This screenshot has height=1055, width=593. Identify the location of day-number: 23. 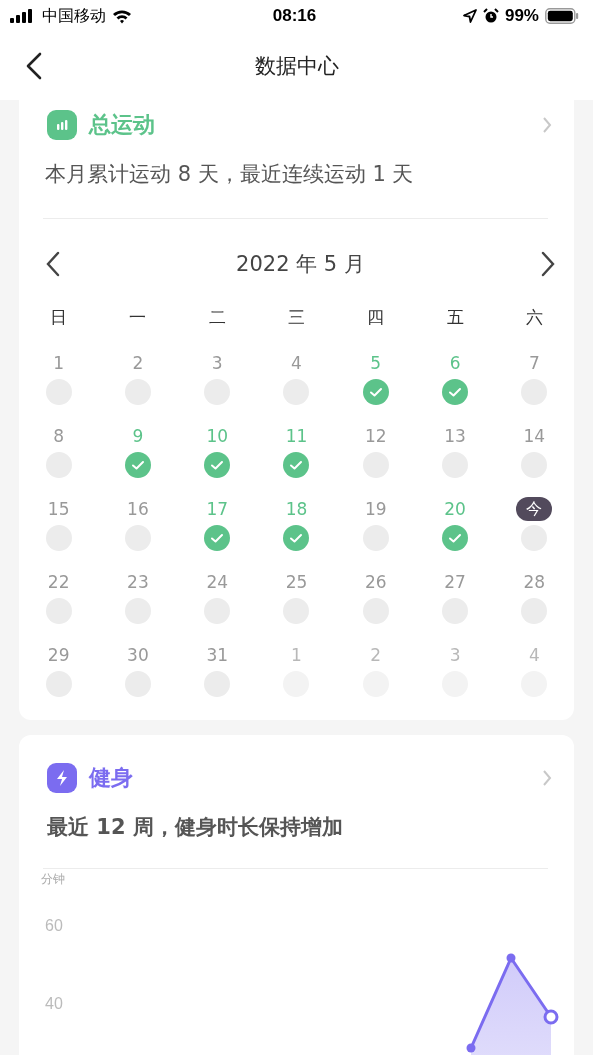
(138, 582).